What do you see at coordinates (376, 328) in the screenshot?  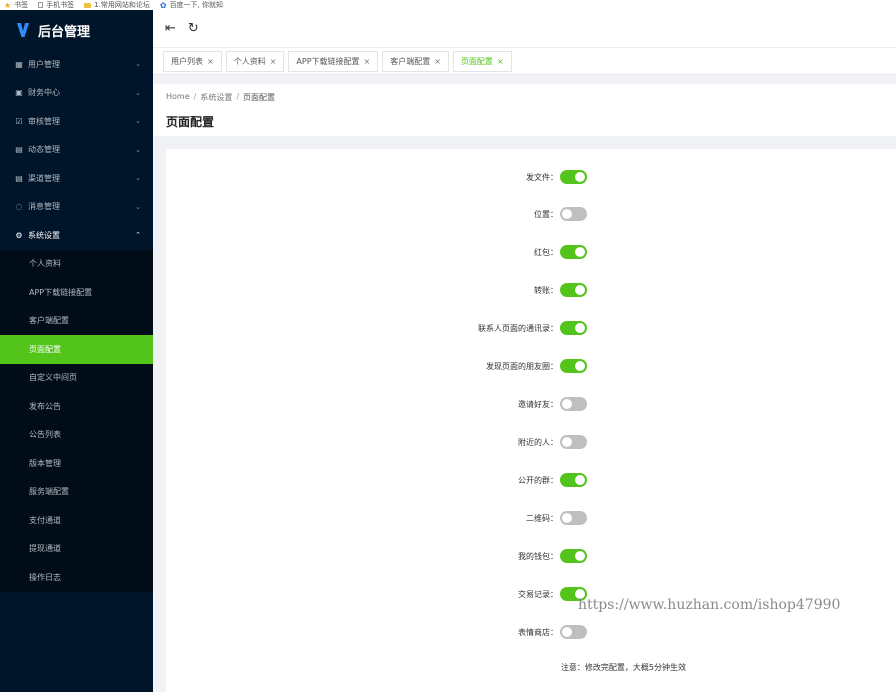 I see `setting-row: 联系人页面的通讯录：` at bounding box center [376, 328].